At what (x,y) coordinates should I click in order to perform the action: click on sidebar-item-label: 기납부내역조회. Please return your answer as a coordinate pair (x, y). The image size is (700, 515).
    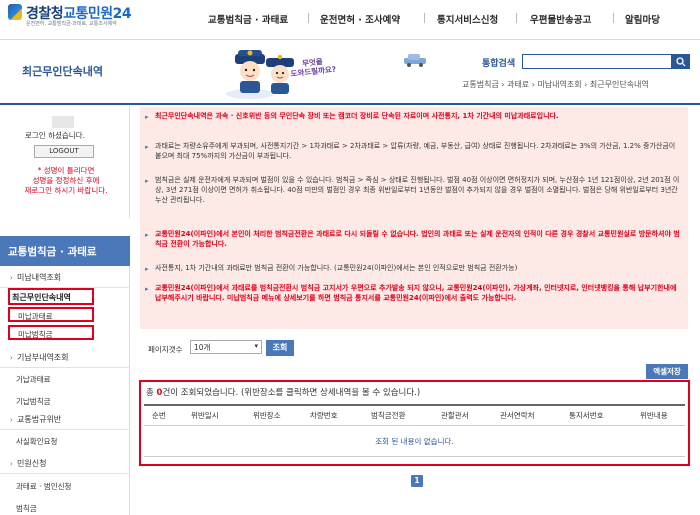
    Looking at the image, I should click on (43, 357).